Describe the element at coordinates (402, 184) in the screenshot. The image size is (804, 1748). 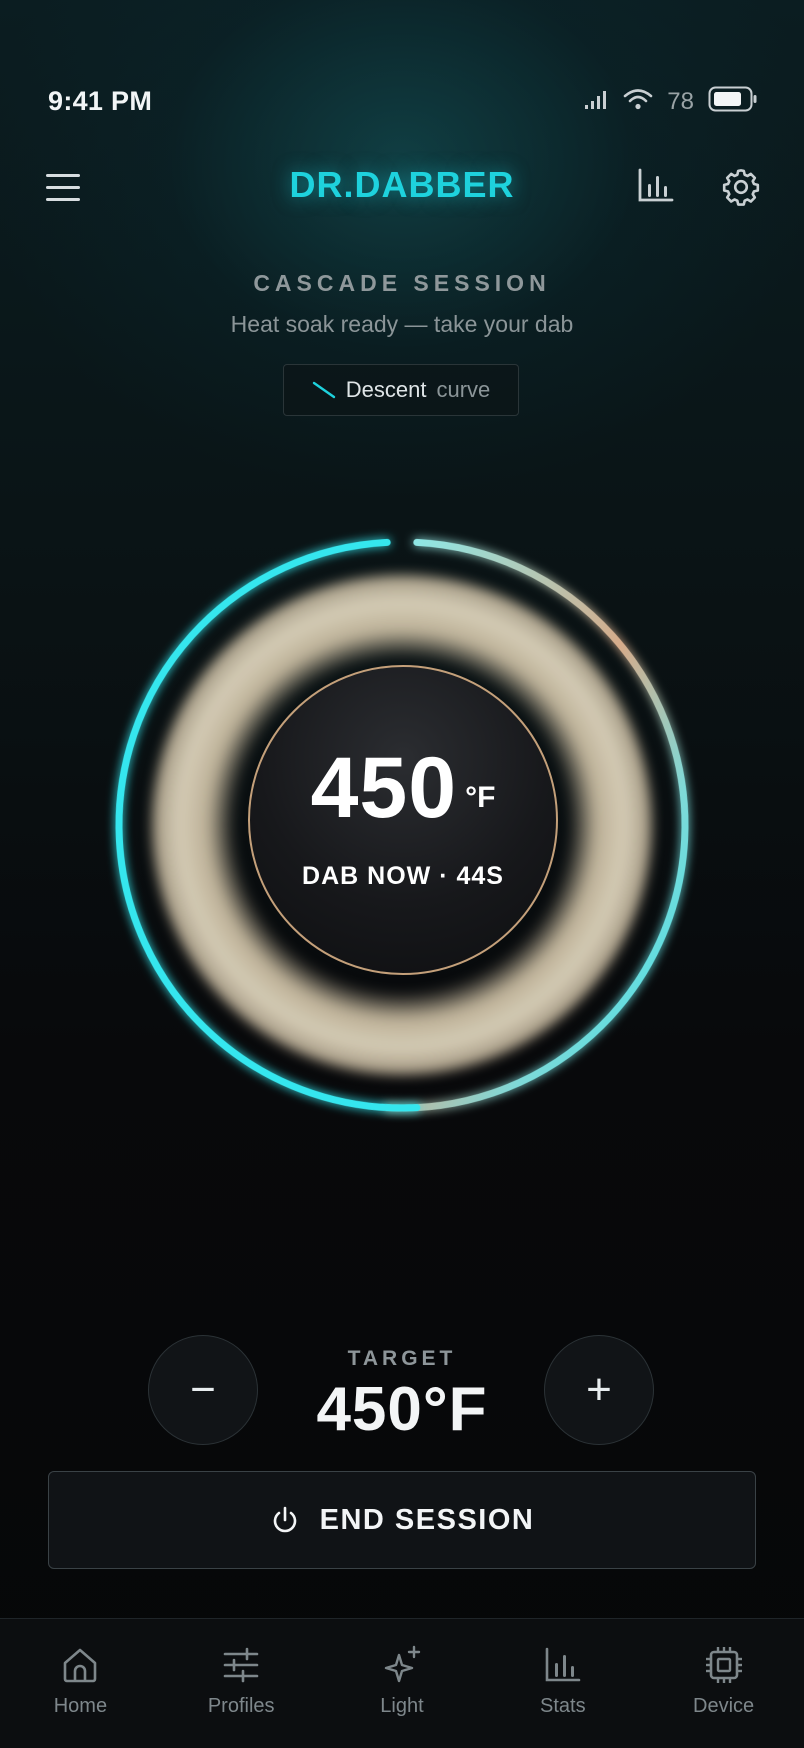
I see `brand-logo: DR.DABBER` at that location.